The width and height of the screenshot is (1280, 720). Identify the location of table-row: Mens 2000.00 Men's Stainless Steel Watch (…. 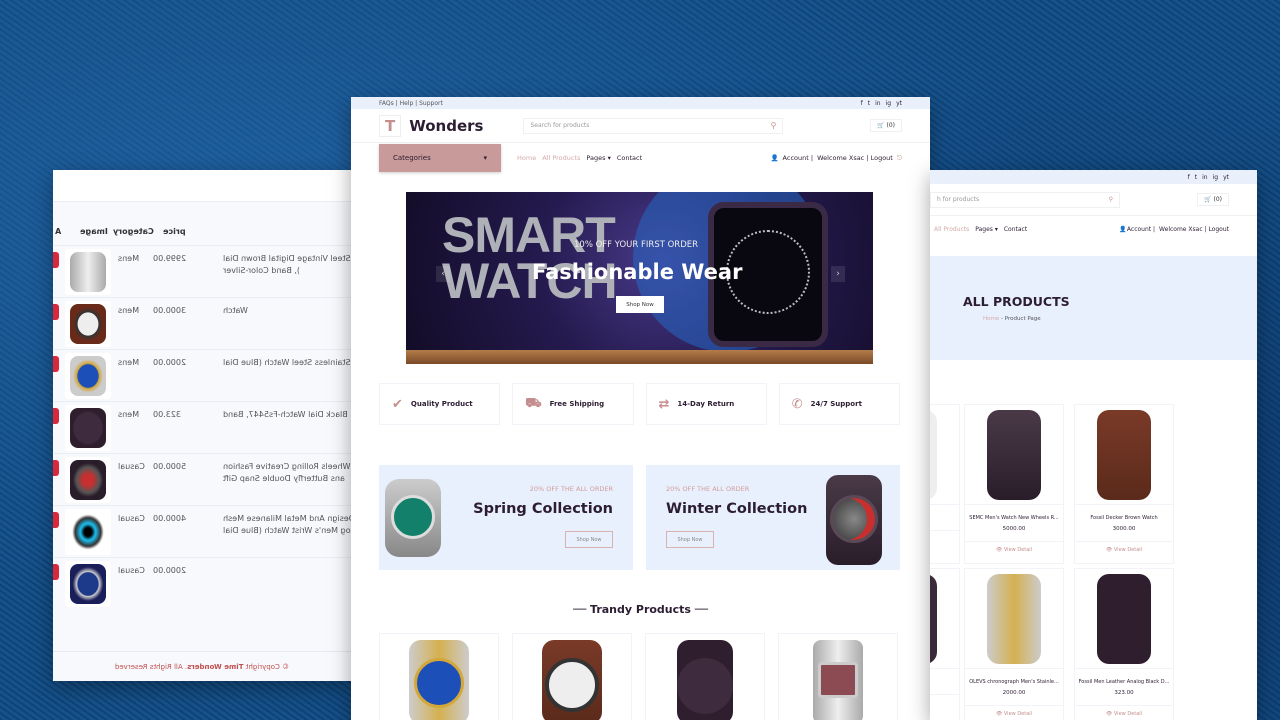
(202, 375).